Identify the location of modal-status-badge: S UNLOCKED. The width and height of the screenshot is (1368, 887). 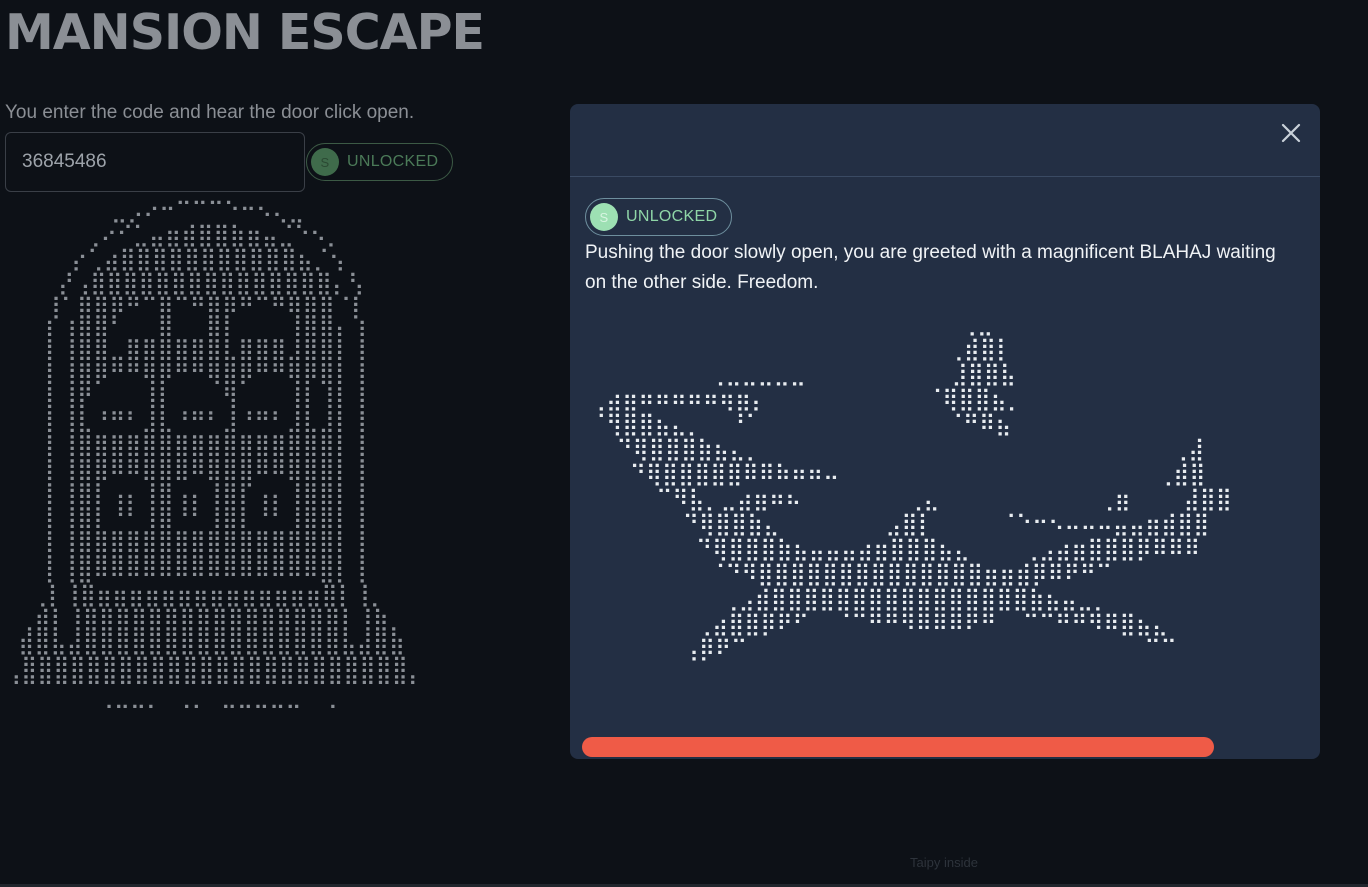
(659, 217).